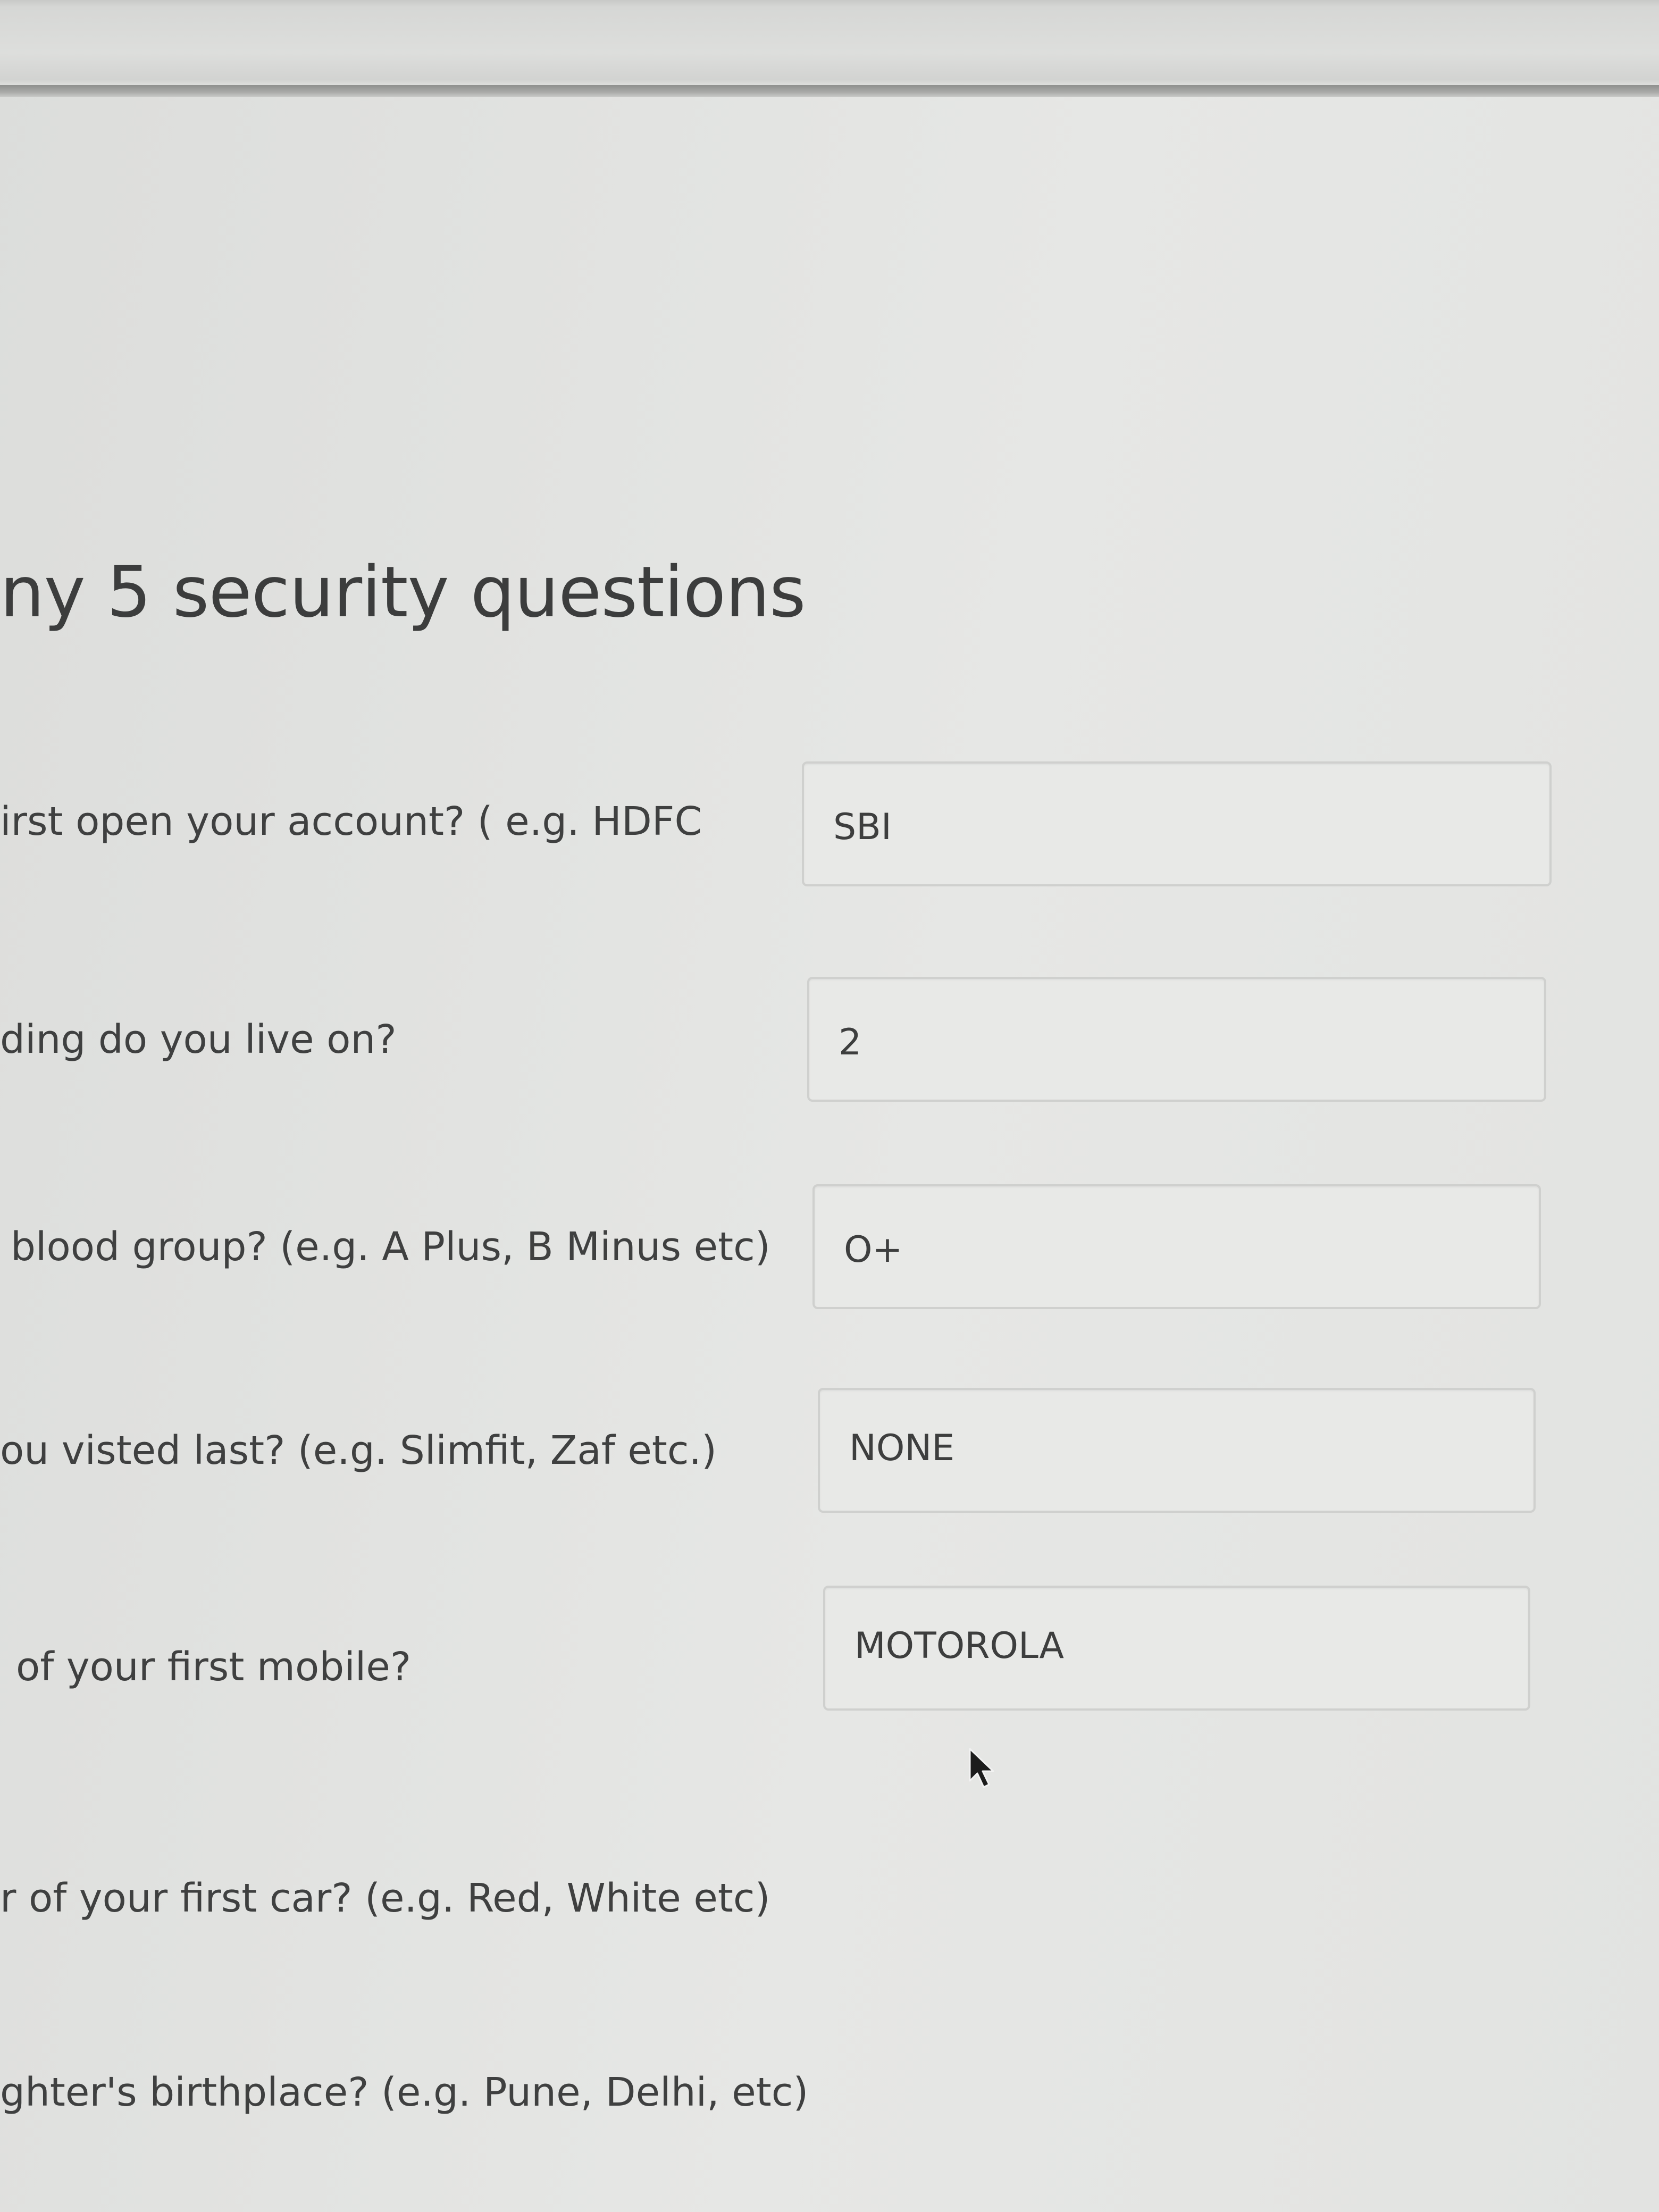 Image resolution: width=1659 pixels, height=2212 pixels. What do you see at coordinates (959, 1646) in the screenshot?
I see `answer-value: MOTOROLA` at bounding box center [959, 1646].